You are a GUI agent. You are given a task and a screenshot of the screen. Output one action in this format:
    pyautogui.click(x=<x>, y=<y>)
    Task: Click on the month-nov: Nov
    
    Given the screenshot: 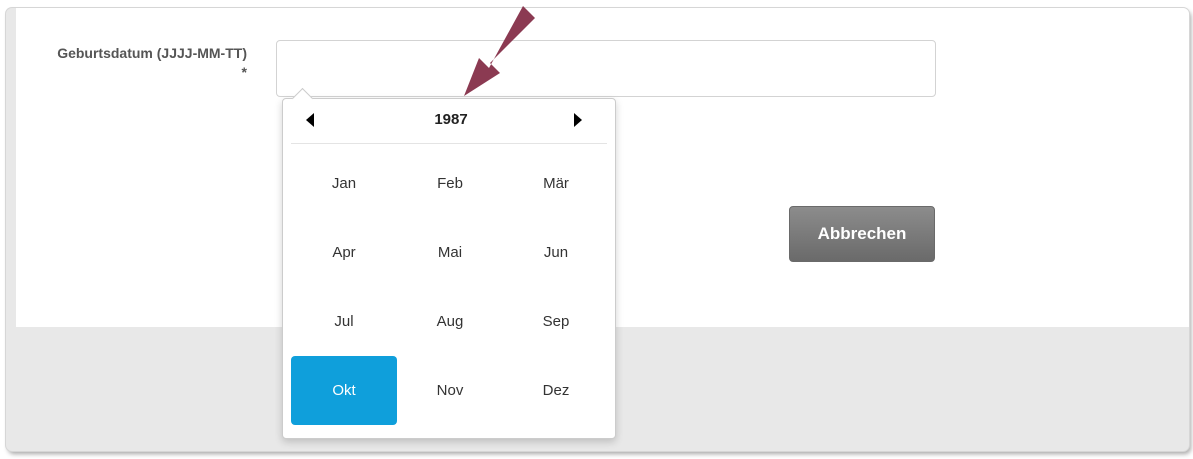 What is the action you would take?
    pyautogui.click(x=450, y=390)
    